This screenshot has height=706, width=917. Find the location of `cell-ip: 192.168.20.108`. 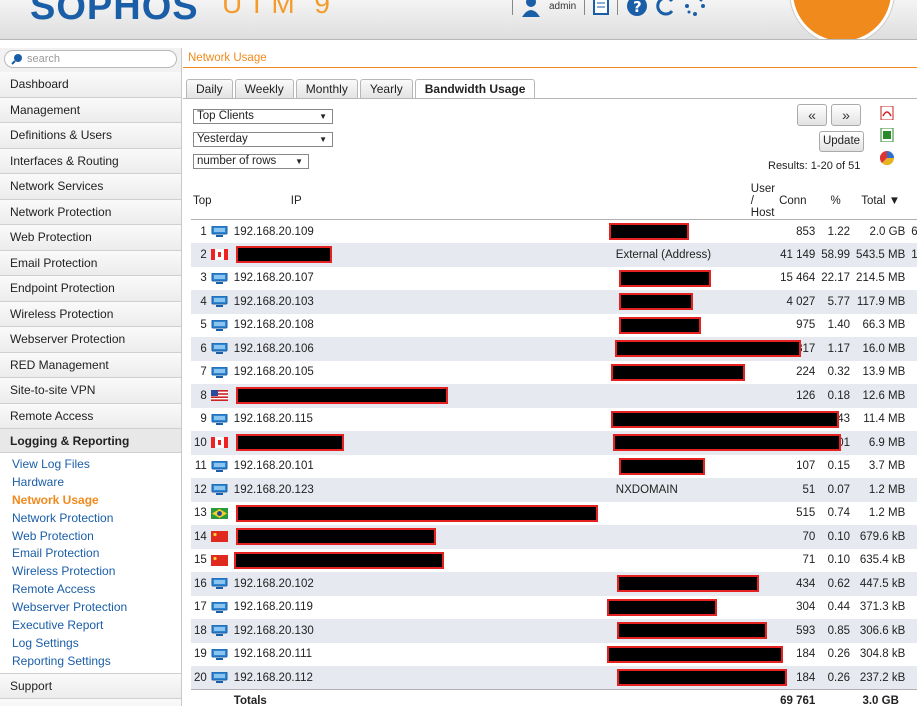

cell-ip: 192.168.20.108 is located at coordinates (415, 325).